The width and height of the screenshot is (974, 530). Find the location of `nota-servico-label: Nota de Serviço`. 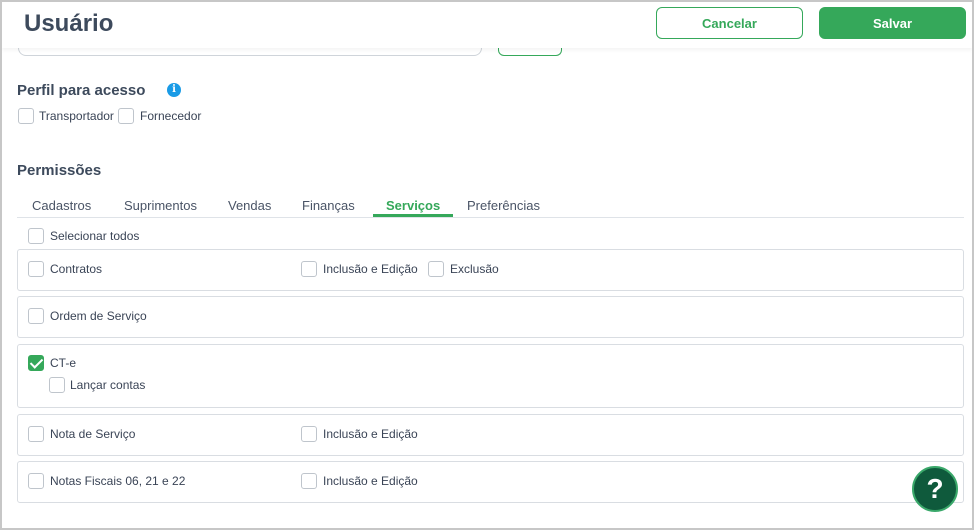

nota-servico-label: Nota de Serviço is located at coordinates (93, 434).